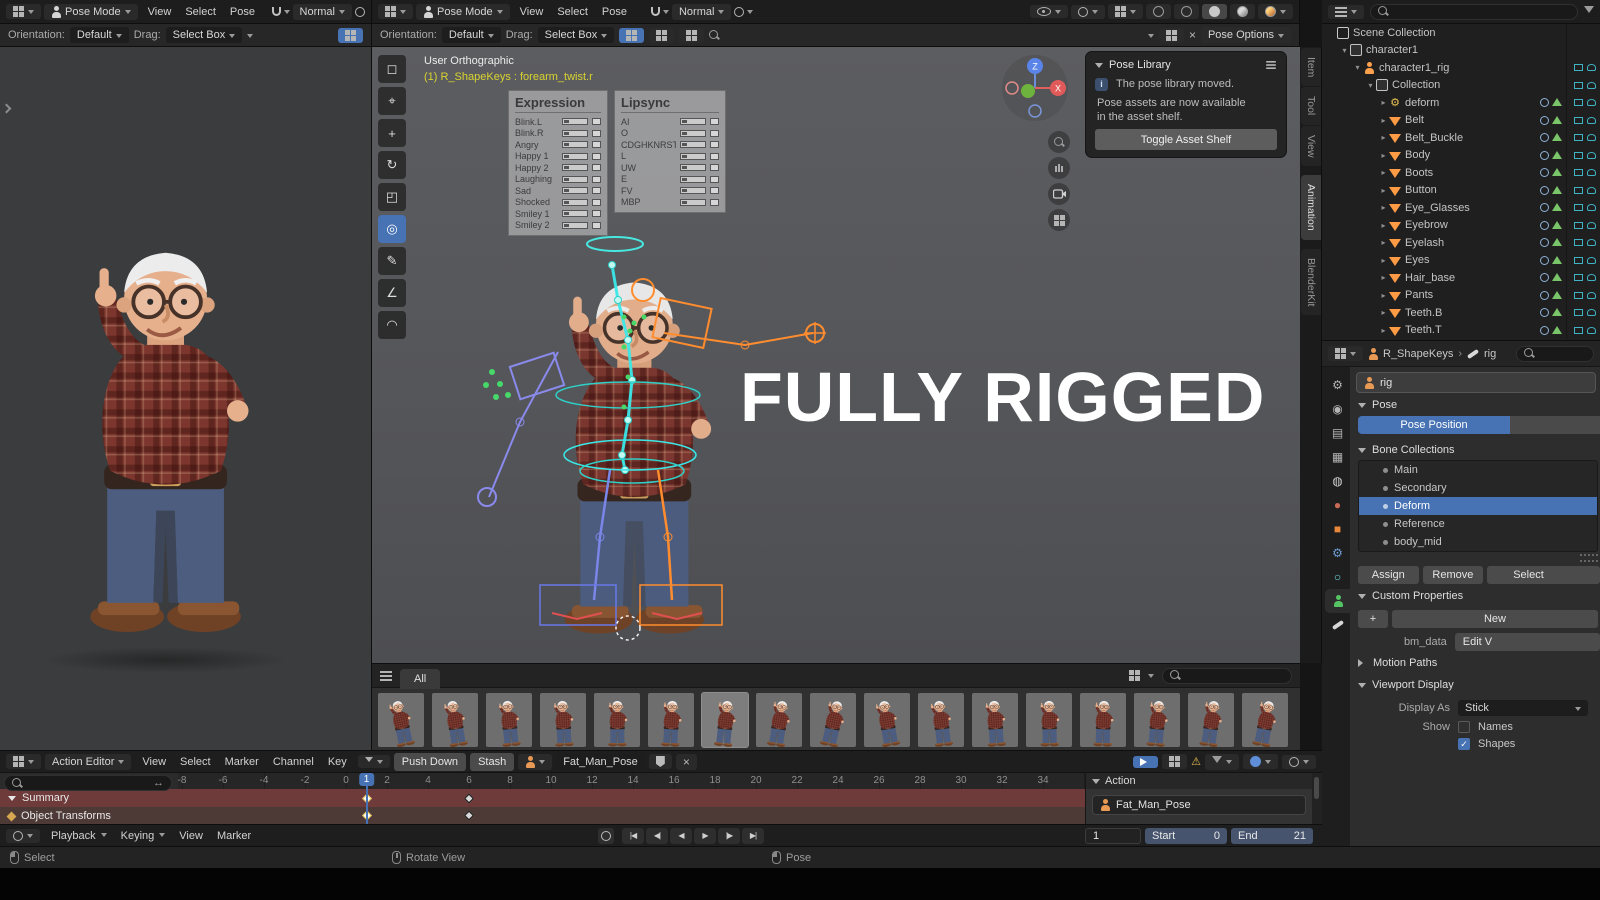 The height and width of the screenshot is (900, 1600). I want to click on select-mode-subtract, so click(692, 35).